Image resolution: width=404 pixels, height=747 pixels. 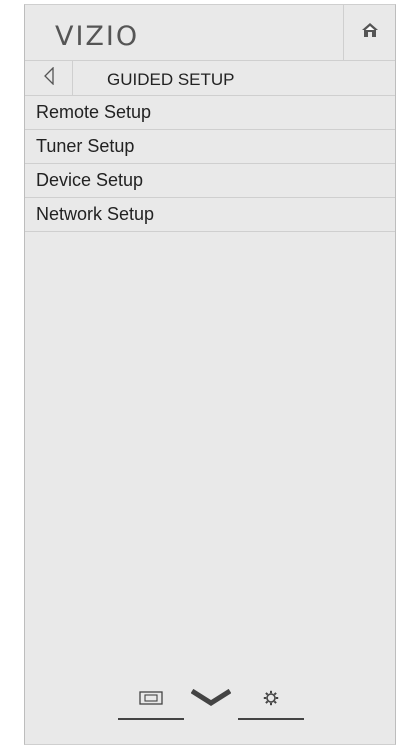 I want to click on bottom-bar, so click(x=210, y=700).